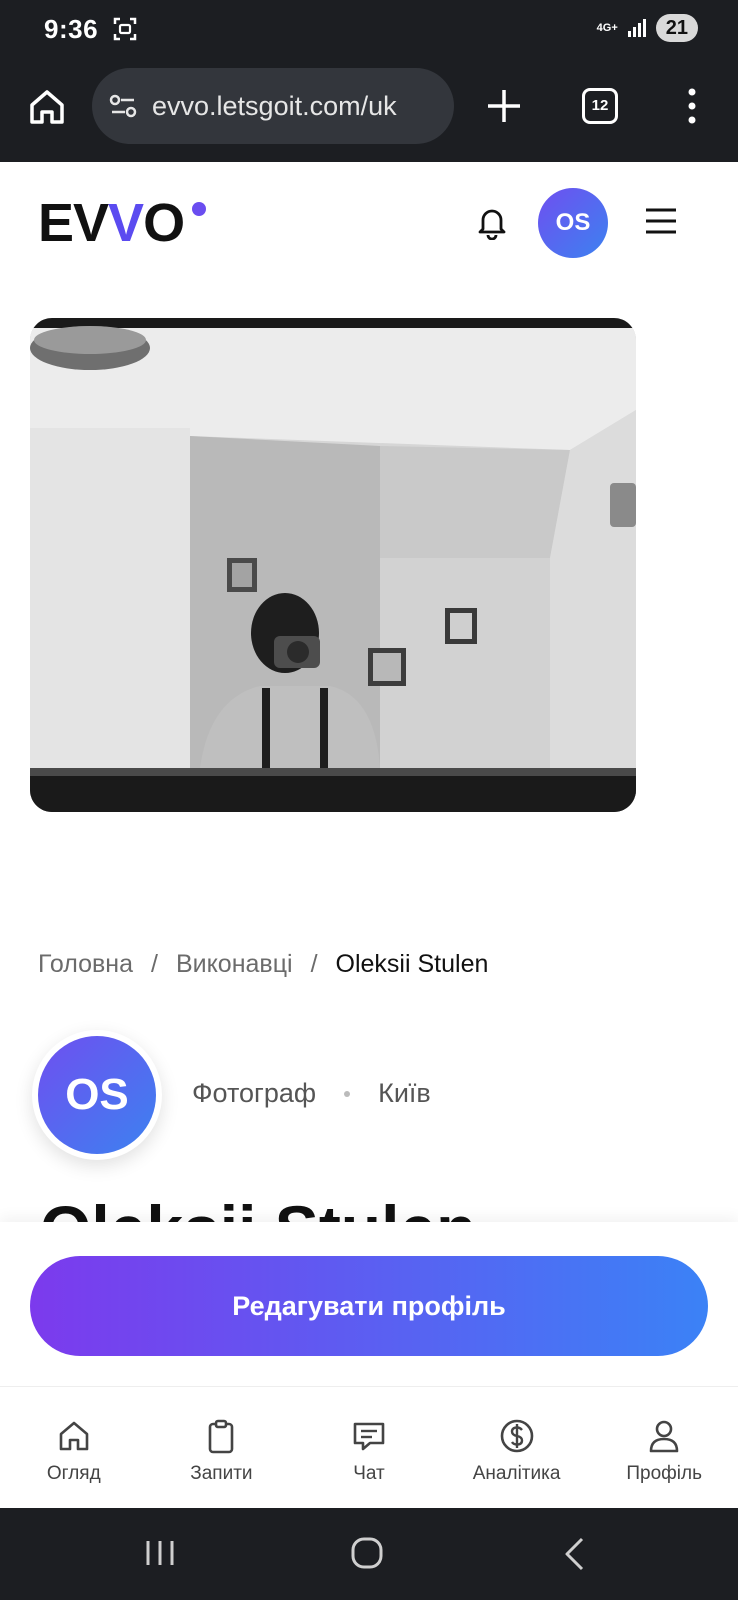 This screenshot has width=738, height=1600. Describe the element at coordinates (111, 223) in the screenshot. I see `evvo-logo: EVVO` at that location.